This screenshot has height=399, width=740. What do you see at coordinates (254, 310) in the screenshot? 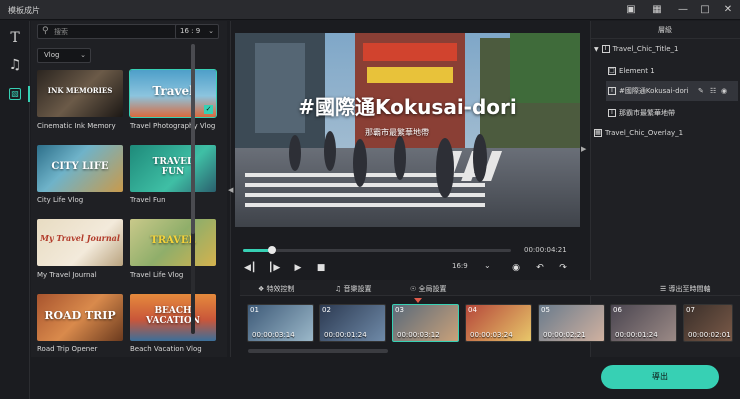
I see `clip-number: 01` at bounding box center [254, 310].